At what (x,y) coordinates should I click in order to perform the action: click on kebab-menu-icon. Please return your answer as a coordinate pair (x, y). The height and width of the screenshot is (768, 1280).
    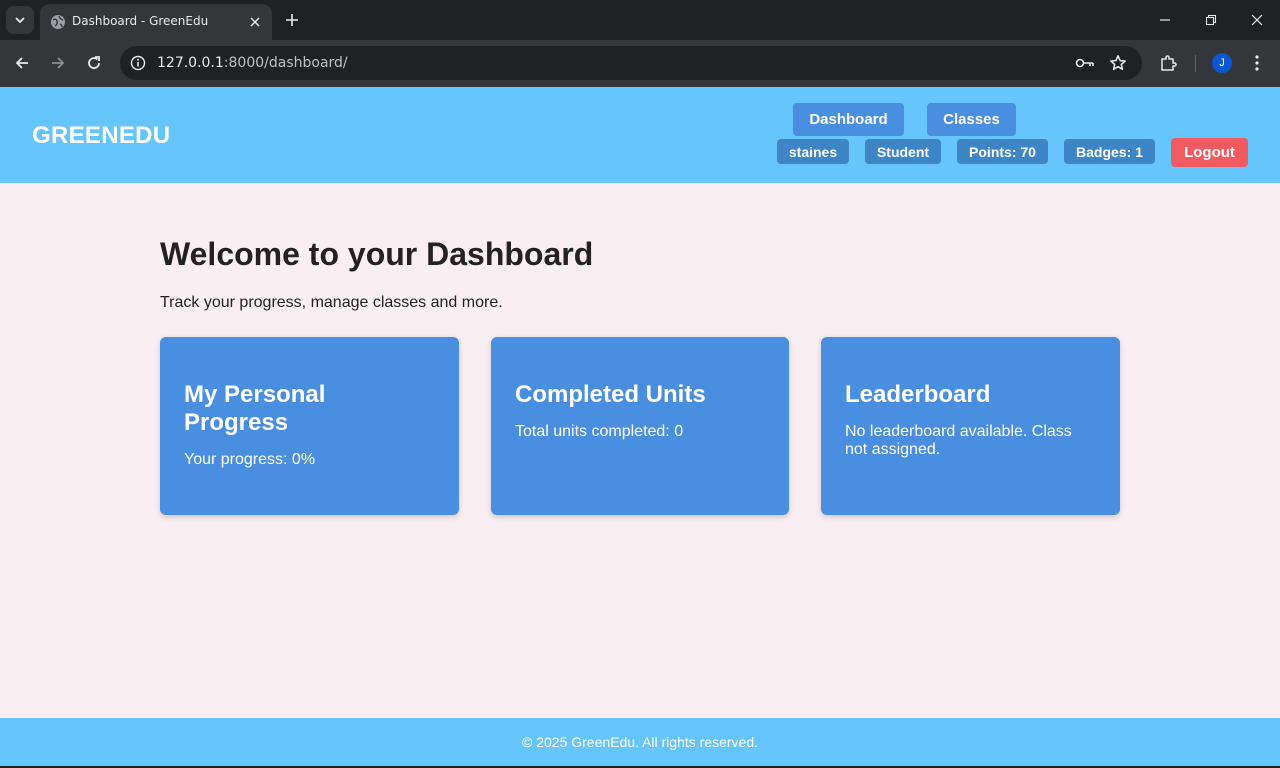
    Looking at the image, I should click on (1257, 63).